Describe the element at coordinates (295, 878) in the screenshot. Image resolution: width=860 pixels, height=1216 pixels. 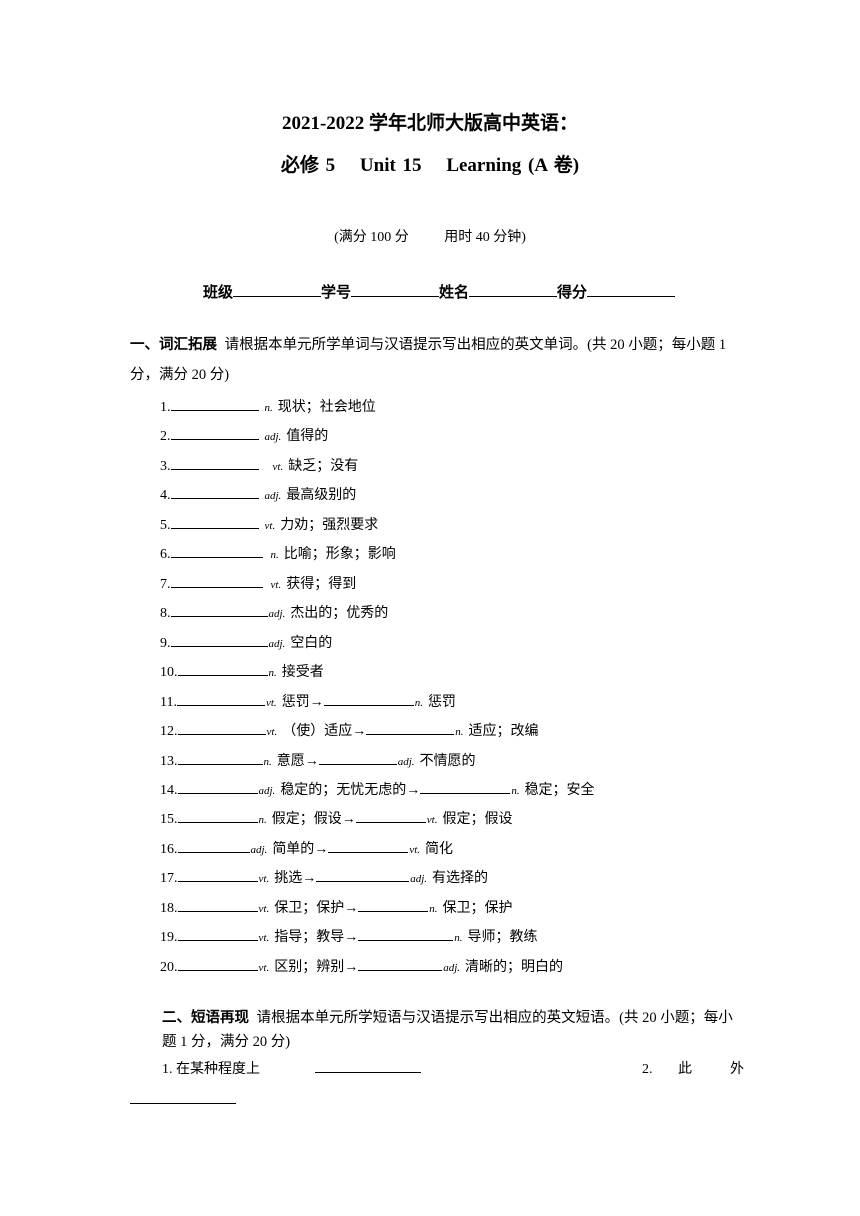
I see `meaning: 挑选→` at that location.